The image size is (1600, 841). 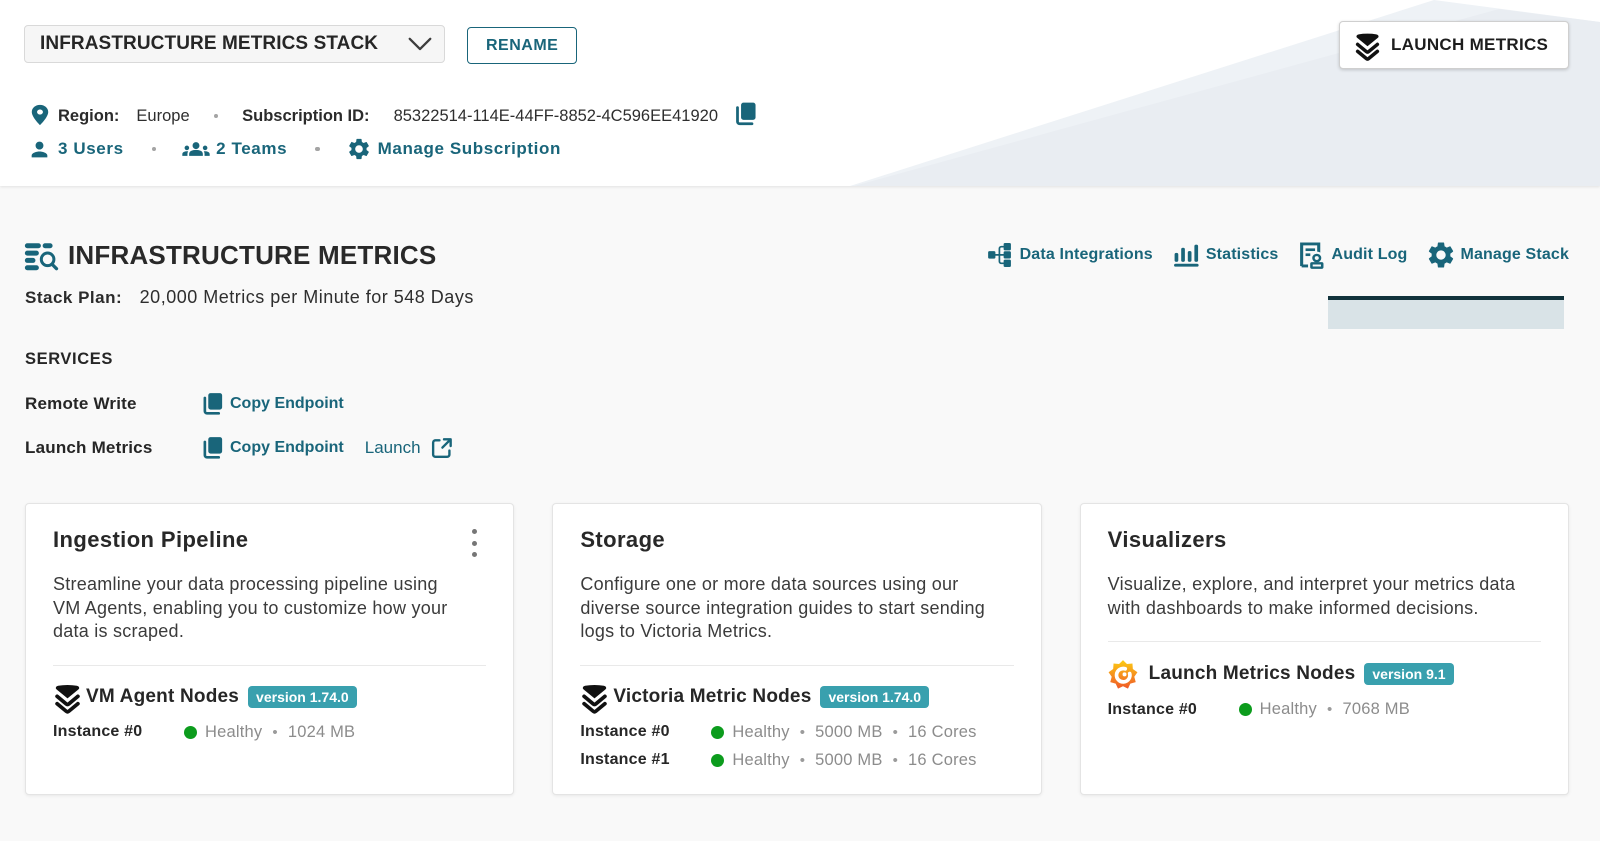 I want to click on manage-search-icon, so click(x=41, y=257).